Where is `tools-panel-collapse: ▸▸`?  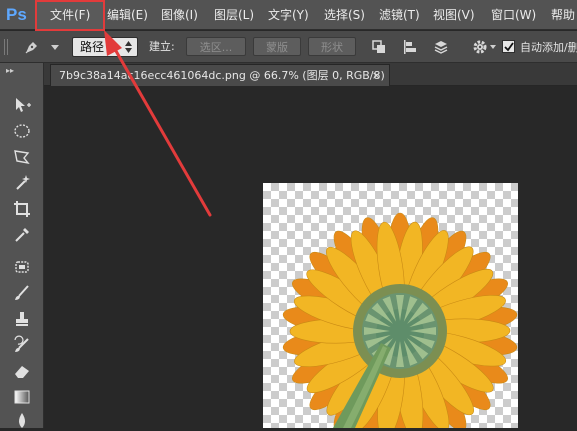 tools-panel-collapse: ▸▸ is located at coordinates (10, 71).